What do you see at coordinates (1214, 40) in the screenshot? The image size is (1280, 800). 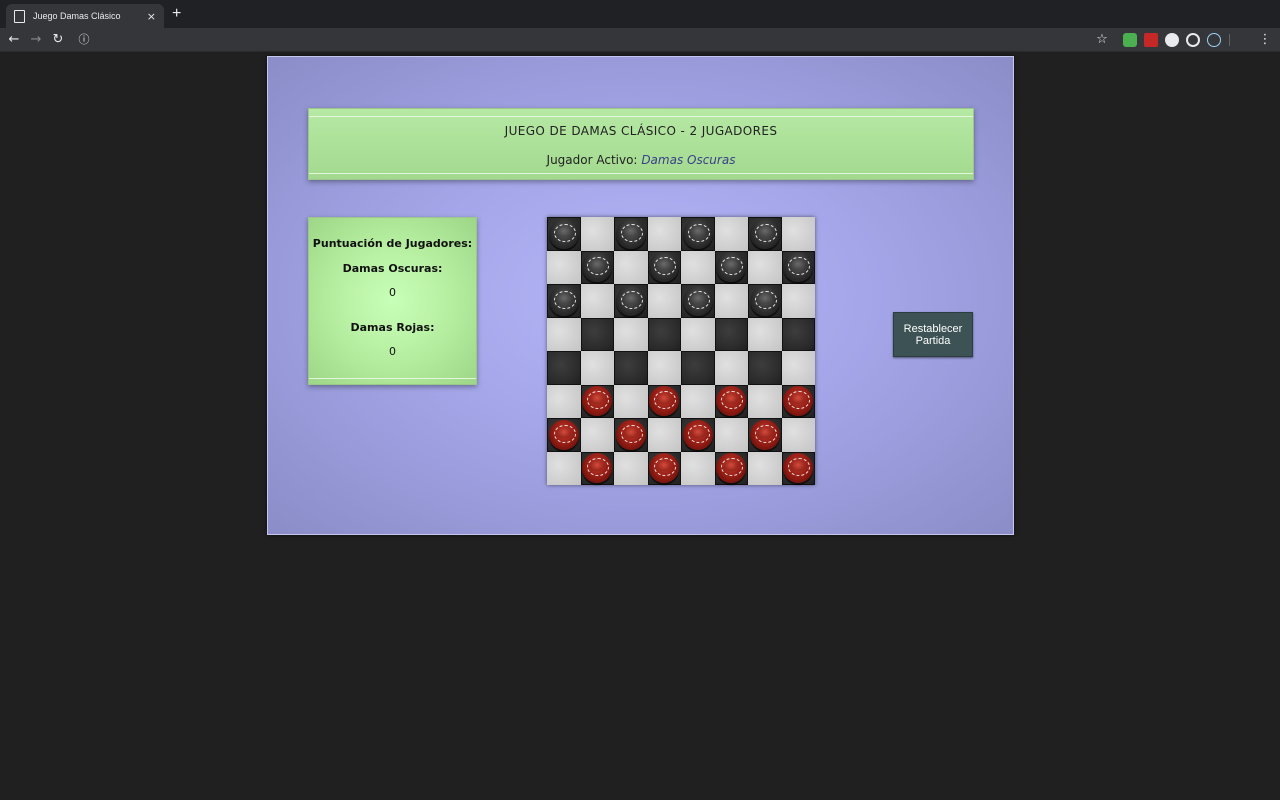 I see `react-devtools-icon` at bounding box center [1214, 40].